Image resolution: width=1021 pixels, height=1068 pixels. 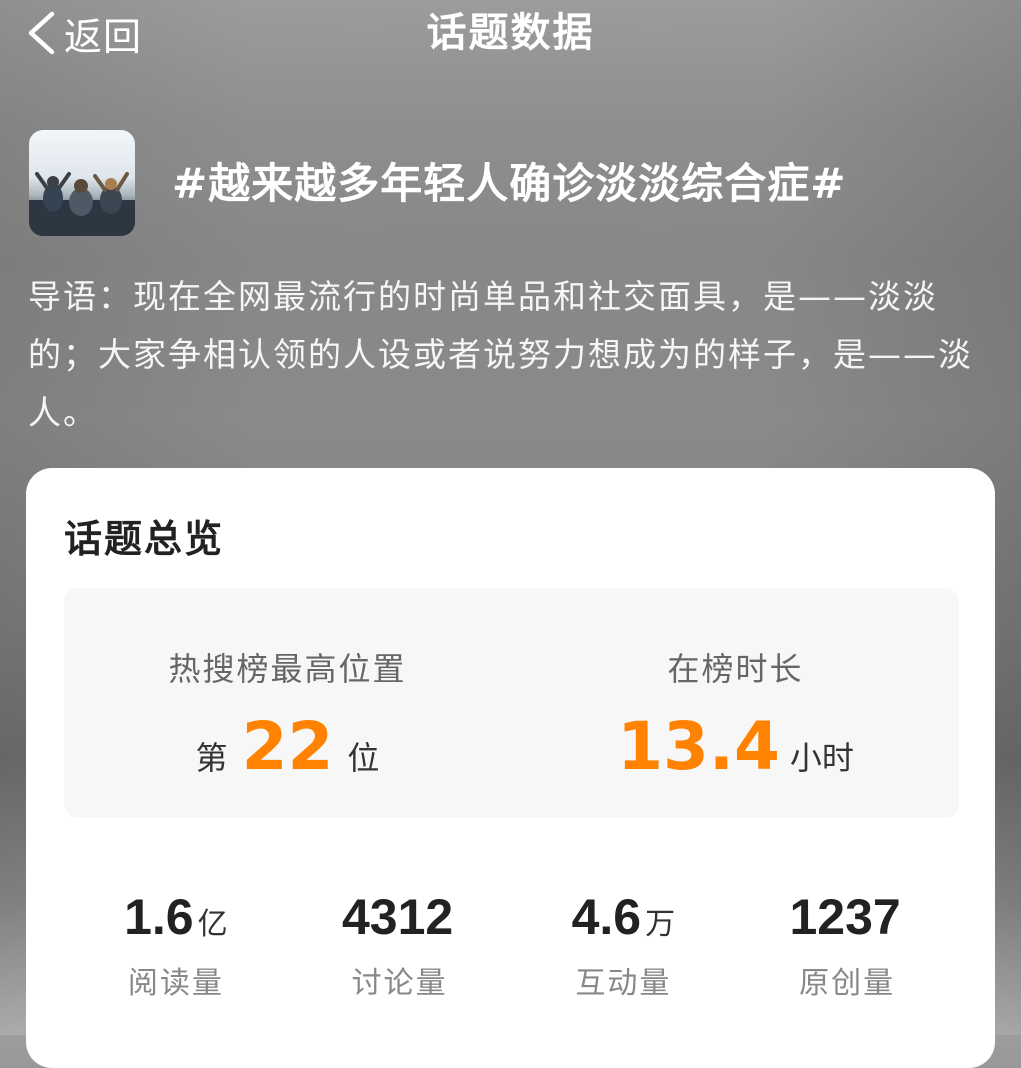 I want to click on topic-cover-image, so click(x=82, y=183).